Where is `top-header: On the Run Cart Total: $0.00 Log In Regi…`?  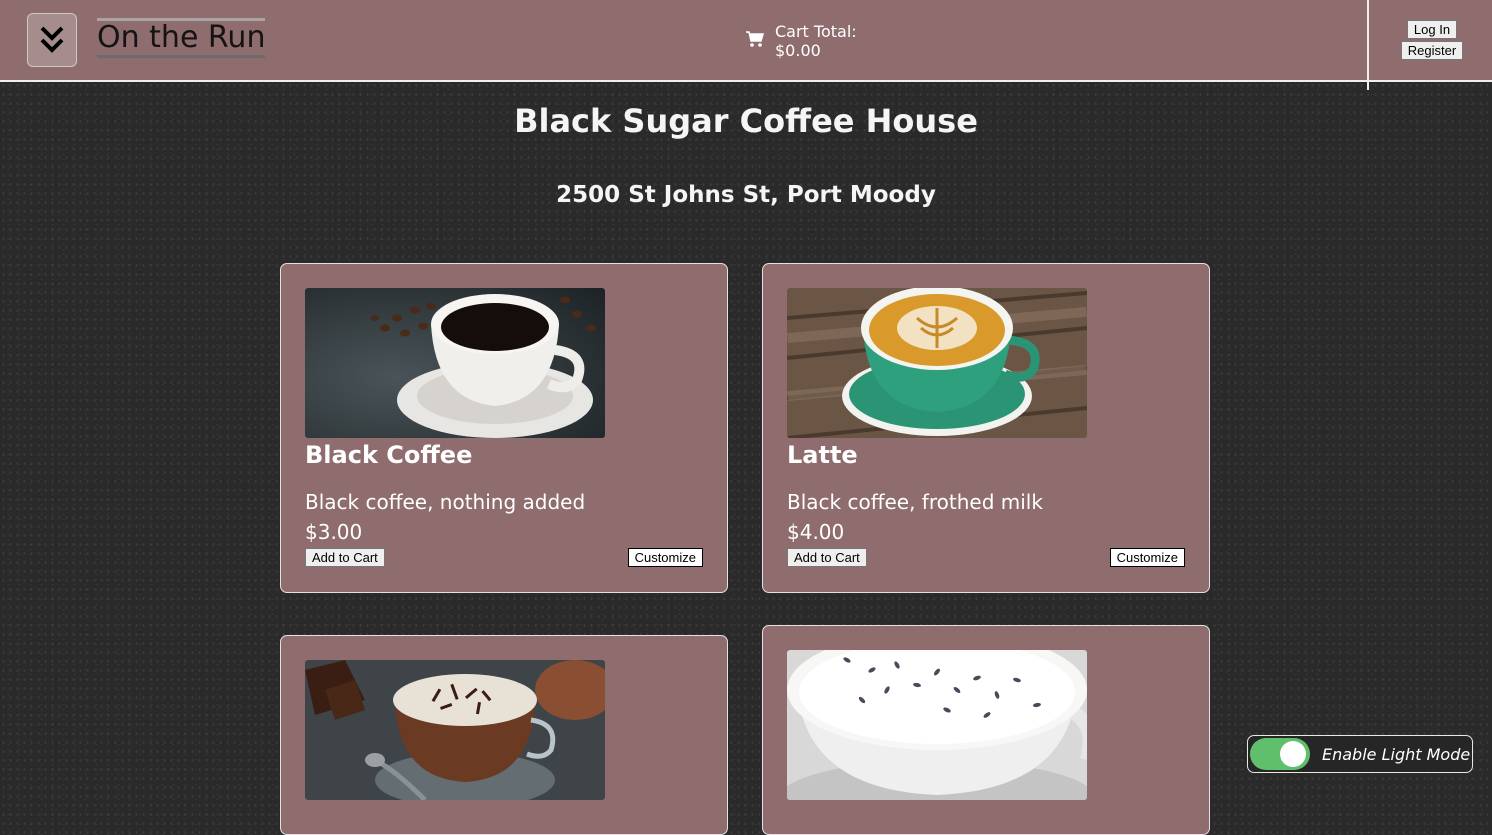 top-header: On the Run Cart Total: $0.00 Log In Regi… is located at coordinates (746, 45).